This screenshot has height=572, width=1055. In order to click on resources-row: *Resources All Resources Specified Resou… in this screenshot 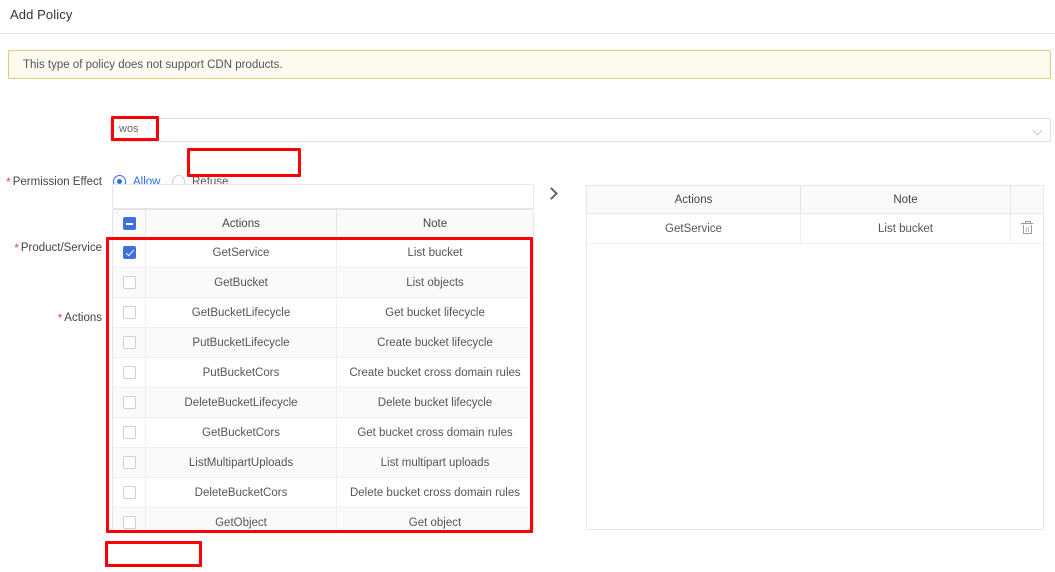, I will do `click(527, 557)`.